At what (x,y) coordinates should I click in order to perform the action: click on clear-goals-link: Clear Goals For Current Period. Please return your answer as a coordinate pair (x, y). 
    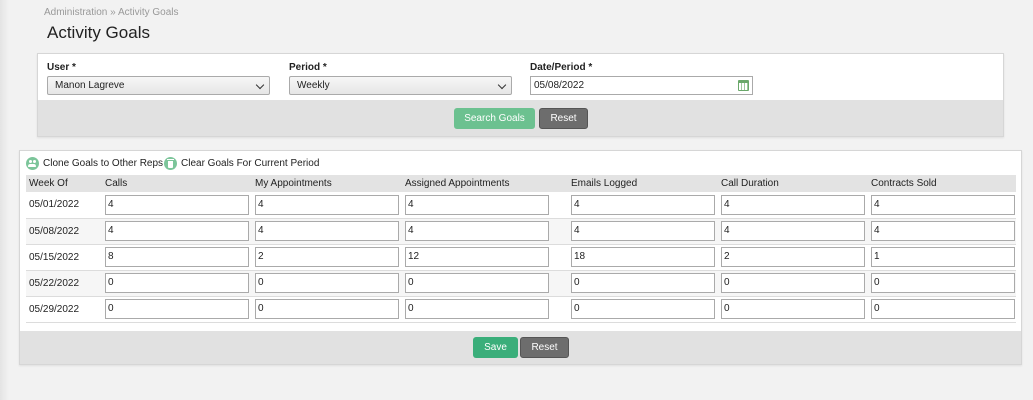
    Looking at the image, I should click on (241, 163).